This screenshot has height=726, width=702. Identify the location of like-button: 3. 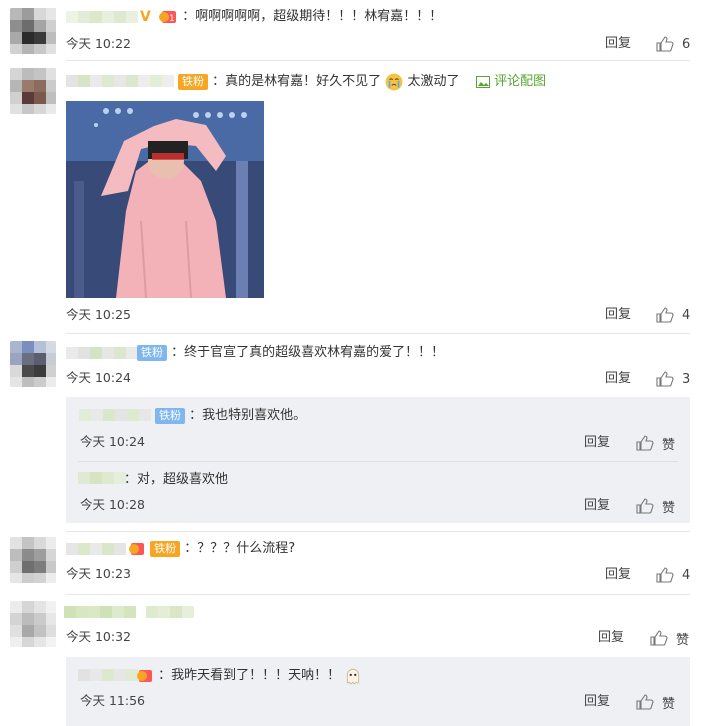
(673, 379).